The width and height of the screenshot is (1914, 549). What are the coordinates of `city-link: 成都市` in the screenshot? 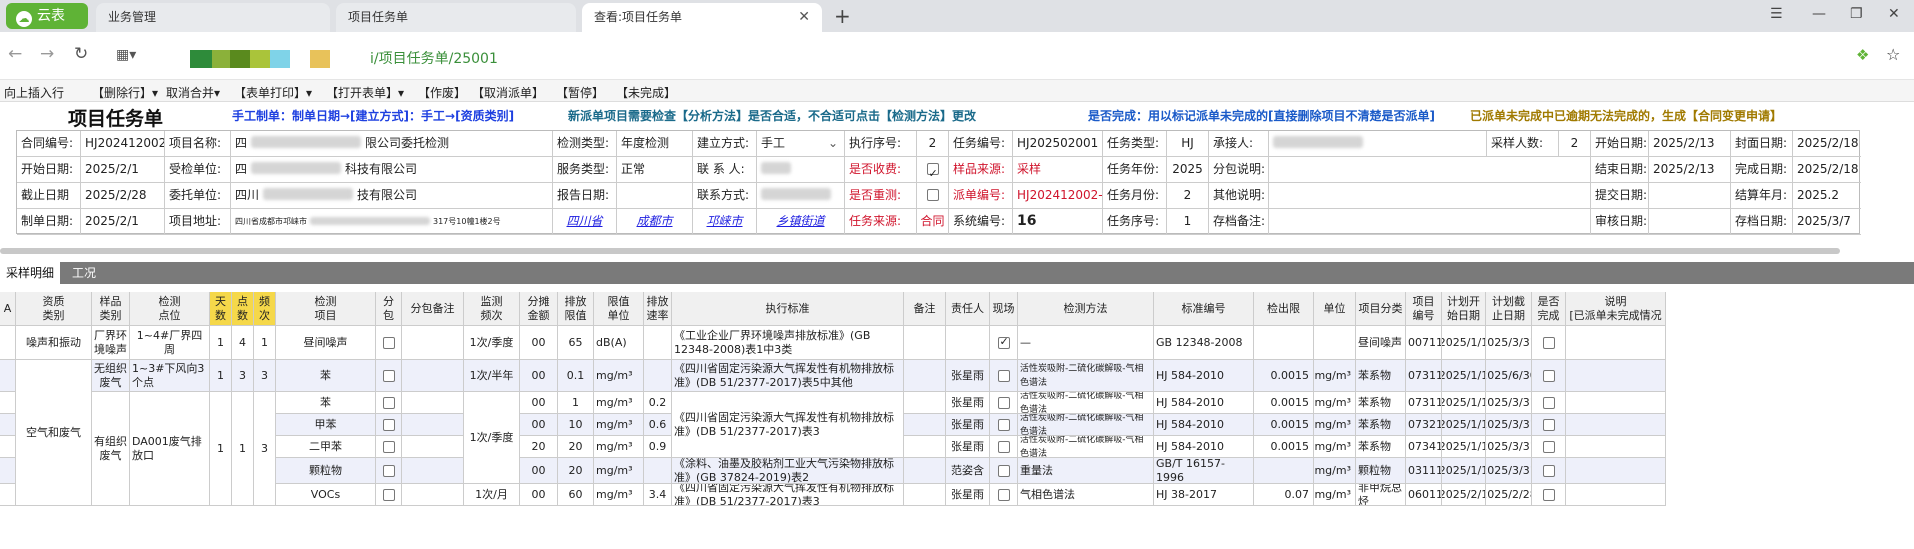 It's located at (655, 222).